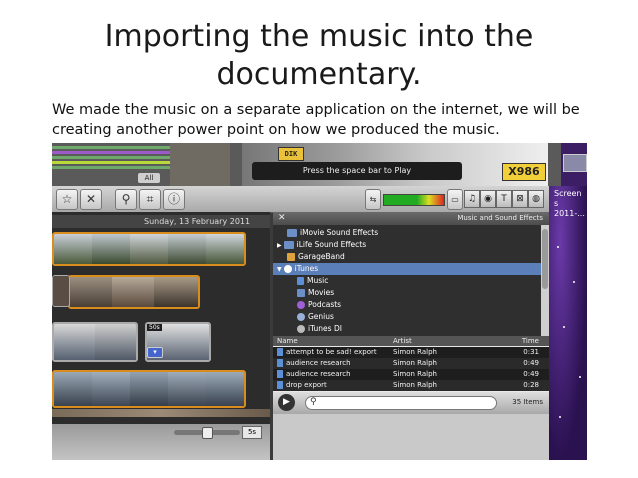  Describe the element at coordinates (91, 199) in the screenshot. I see `reject-x-icon: ✕` at that location.